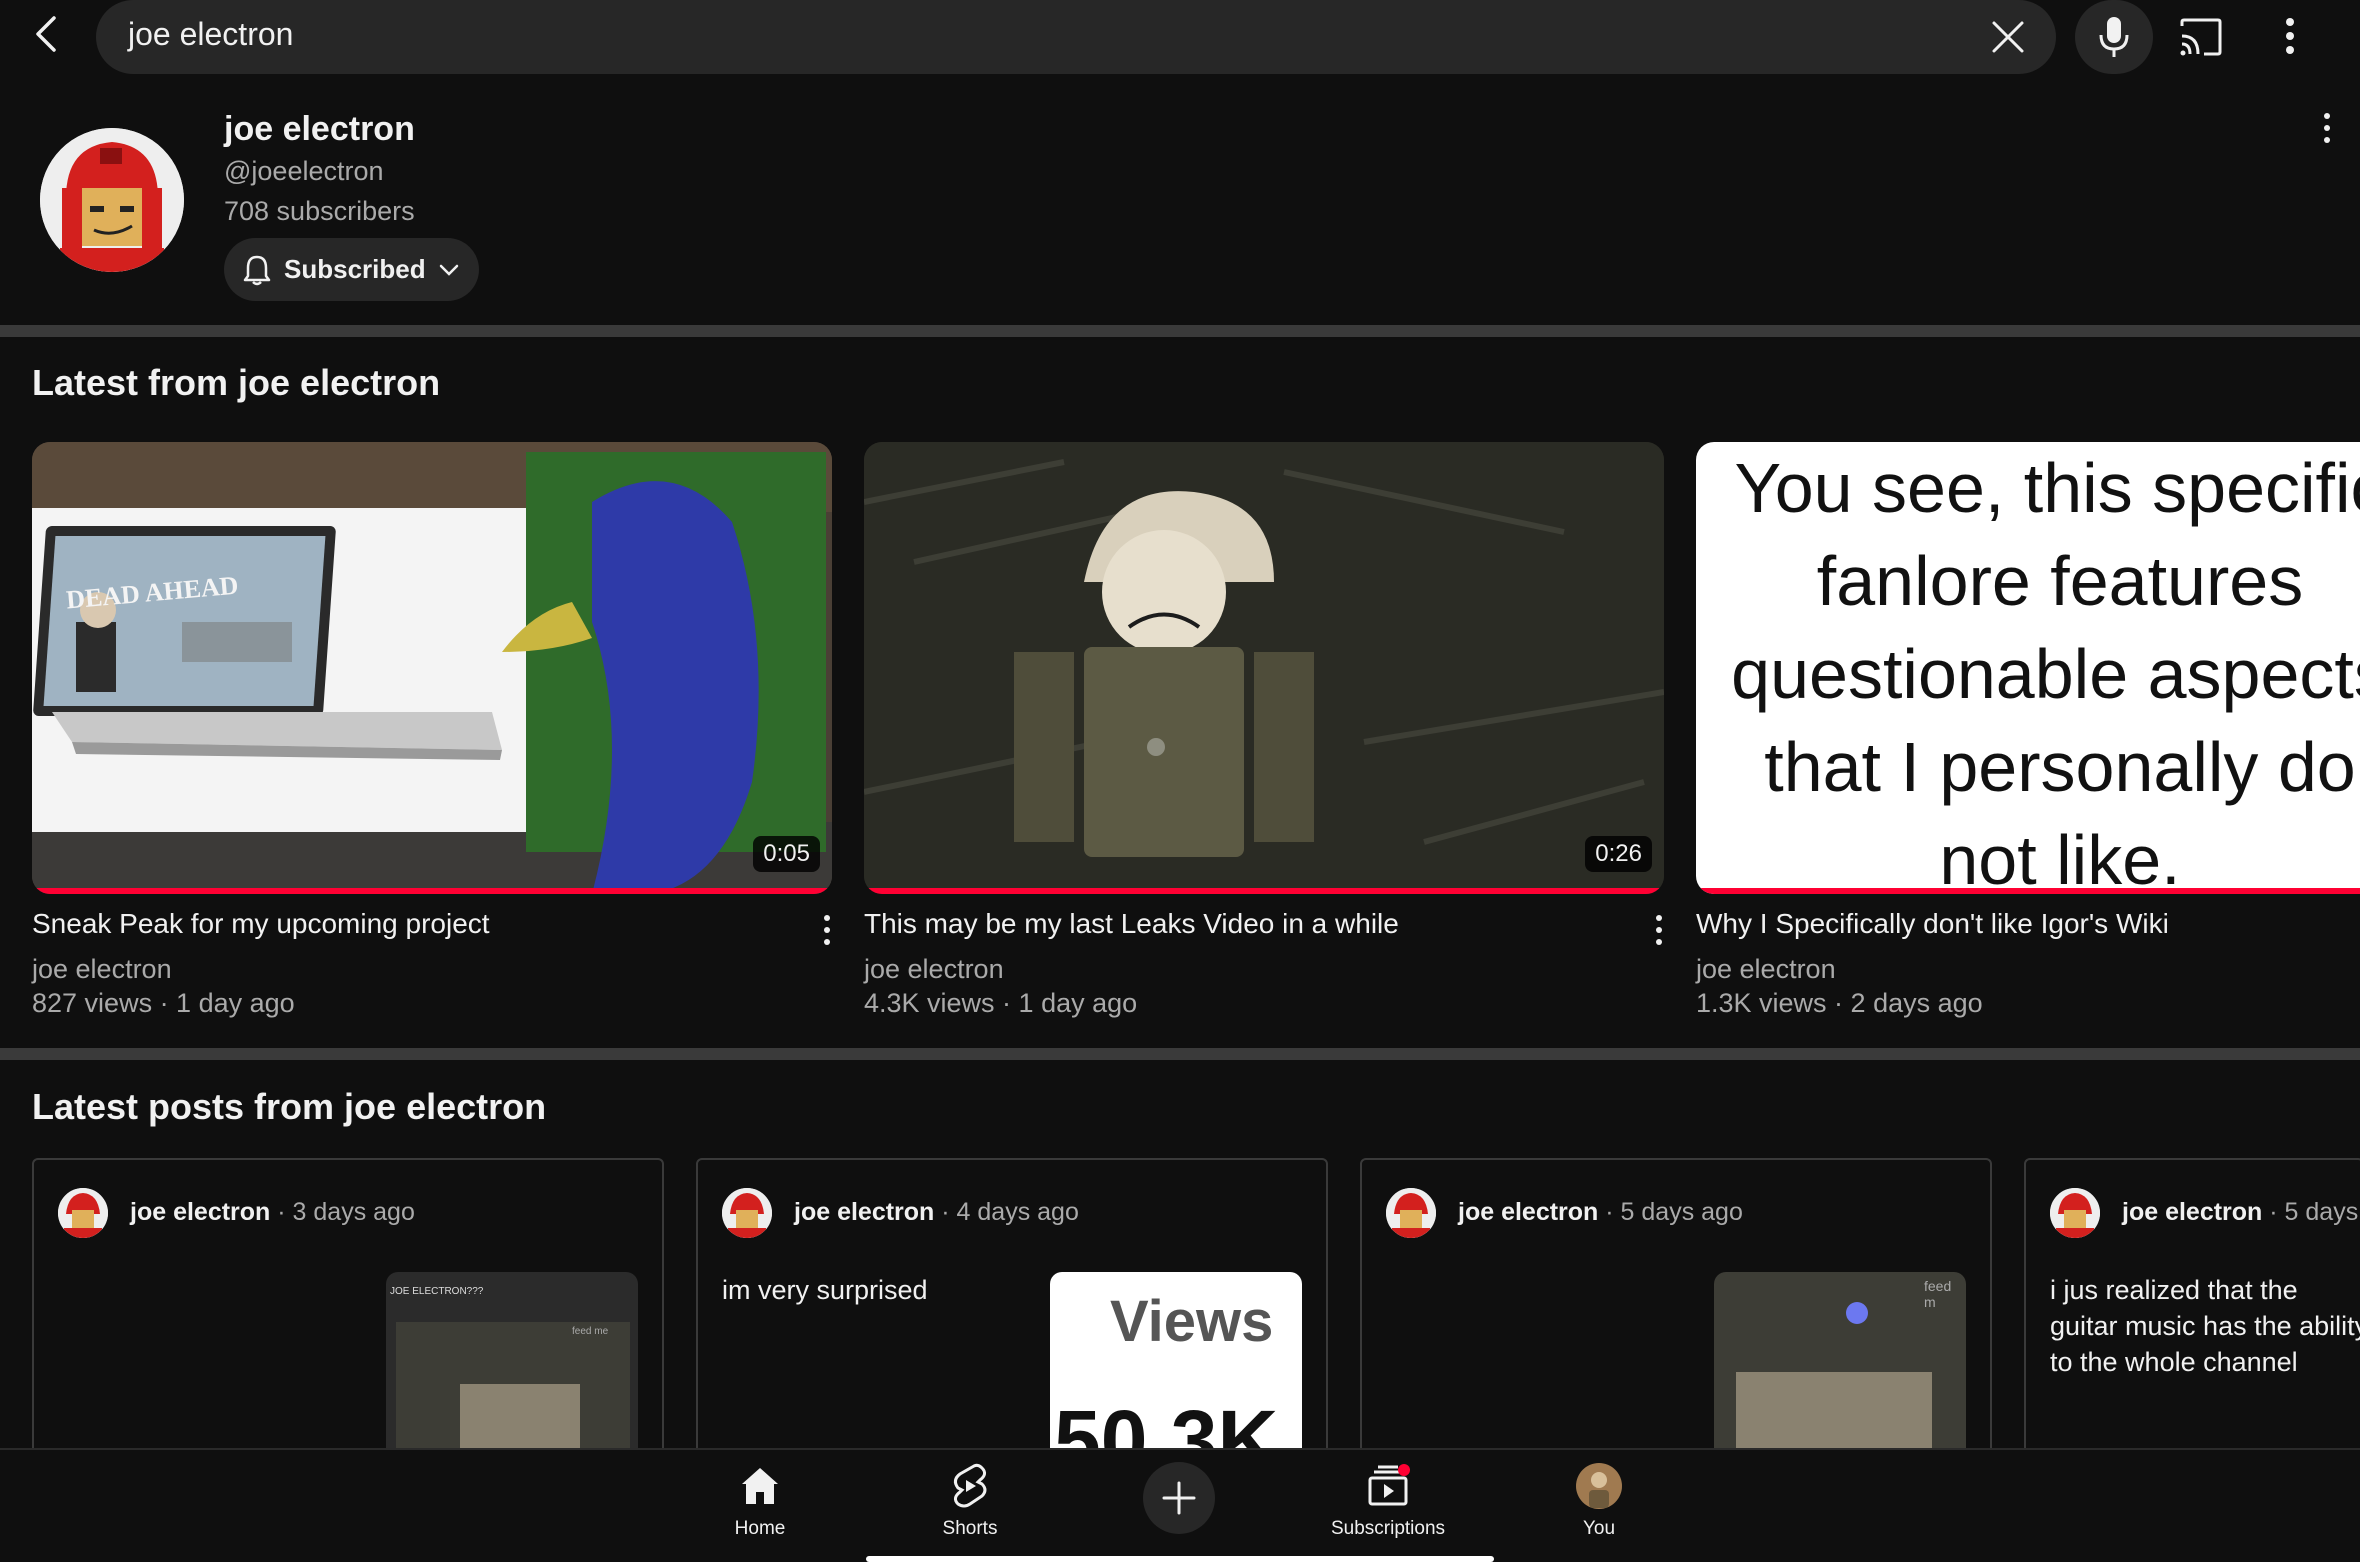 The image size is (2360, 1562). Describe the element at coordinates (825, 1290) in the screenshot. I see `post-text: im very surprised` at that location.